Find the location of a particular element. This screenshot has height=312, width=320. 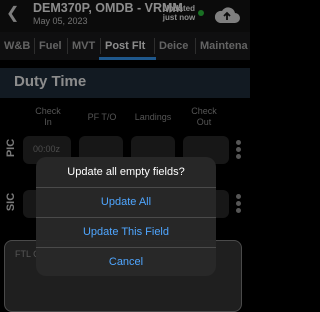

cancel-button: Cancel is located at coordinates (126, 261).